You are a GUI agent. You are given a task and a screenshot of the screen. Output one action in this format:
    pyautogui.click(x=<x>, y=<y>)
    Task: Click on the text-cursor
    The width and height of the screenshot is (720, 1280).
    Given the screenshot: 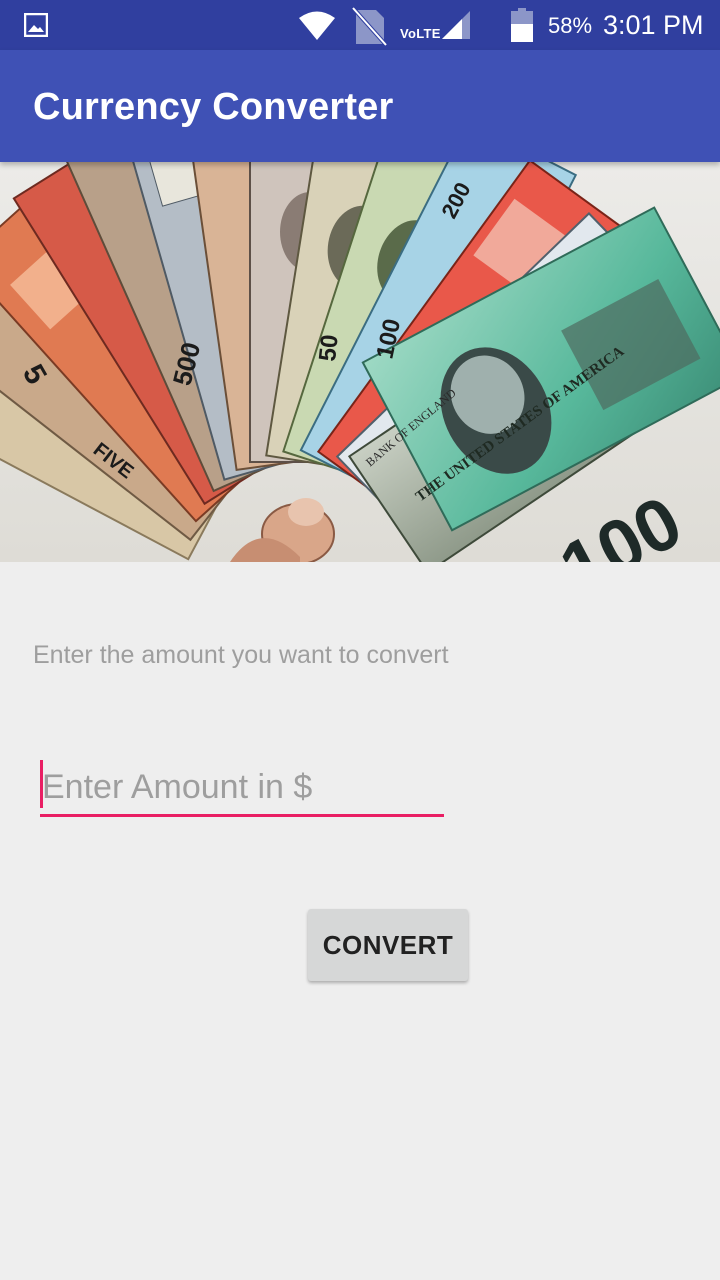 What is the action you would take?
    pyautogui.click(x=41, y=784)
    